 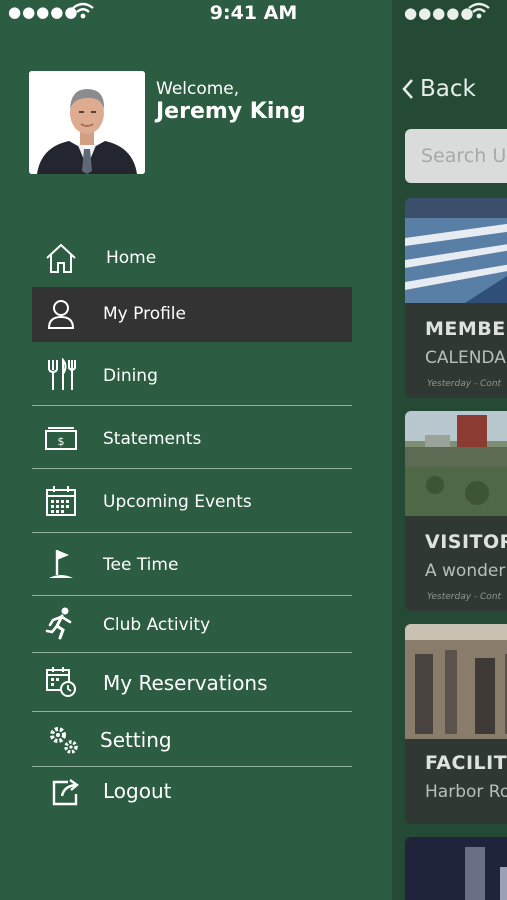 I want to click on runner-icon, so click(x=58, y=623).